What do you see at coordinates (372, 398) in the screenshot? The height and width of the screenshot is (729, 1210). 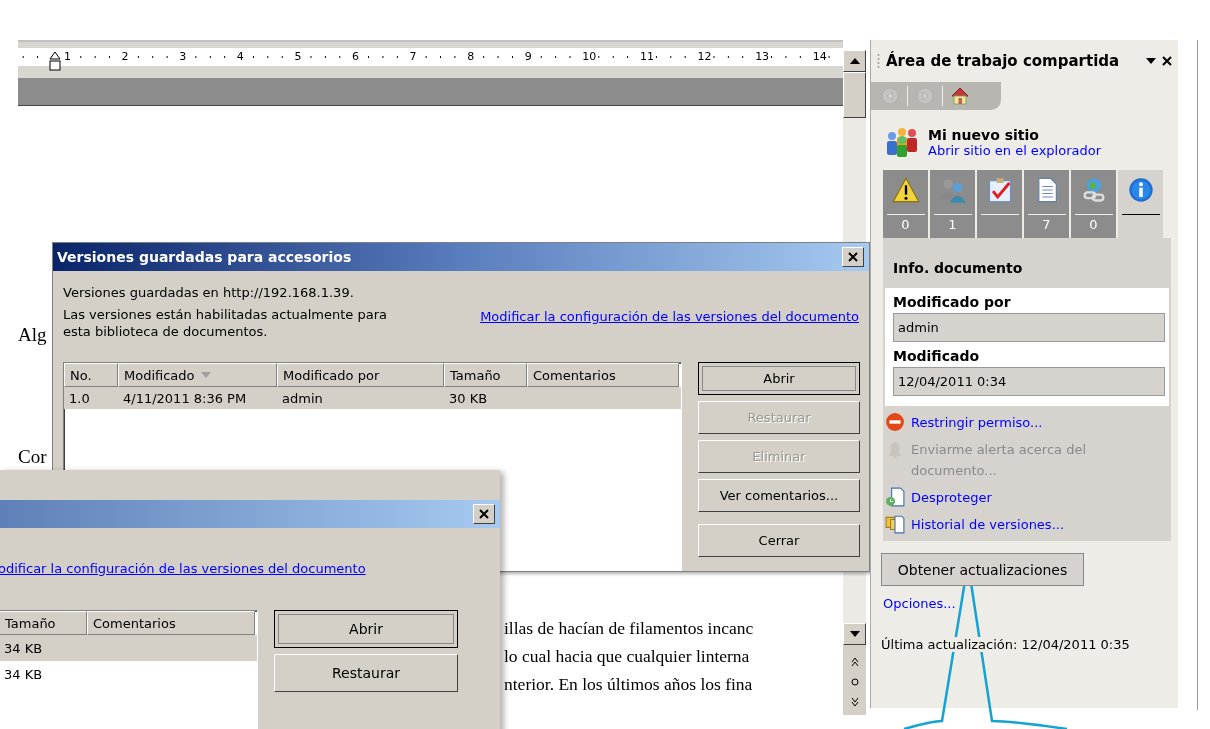 I see `list-row: 1.0 4/11/2011 8:36 PM admin 30 KB` at bounding box center [372, 398].